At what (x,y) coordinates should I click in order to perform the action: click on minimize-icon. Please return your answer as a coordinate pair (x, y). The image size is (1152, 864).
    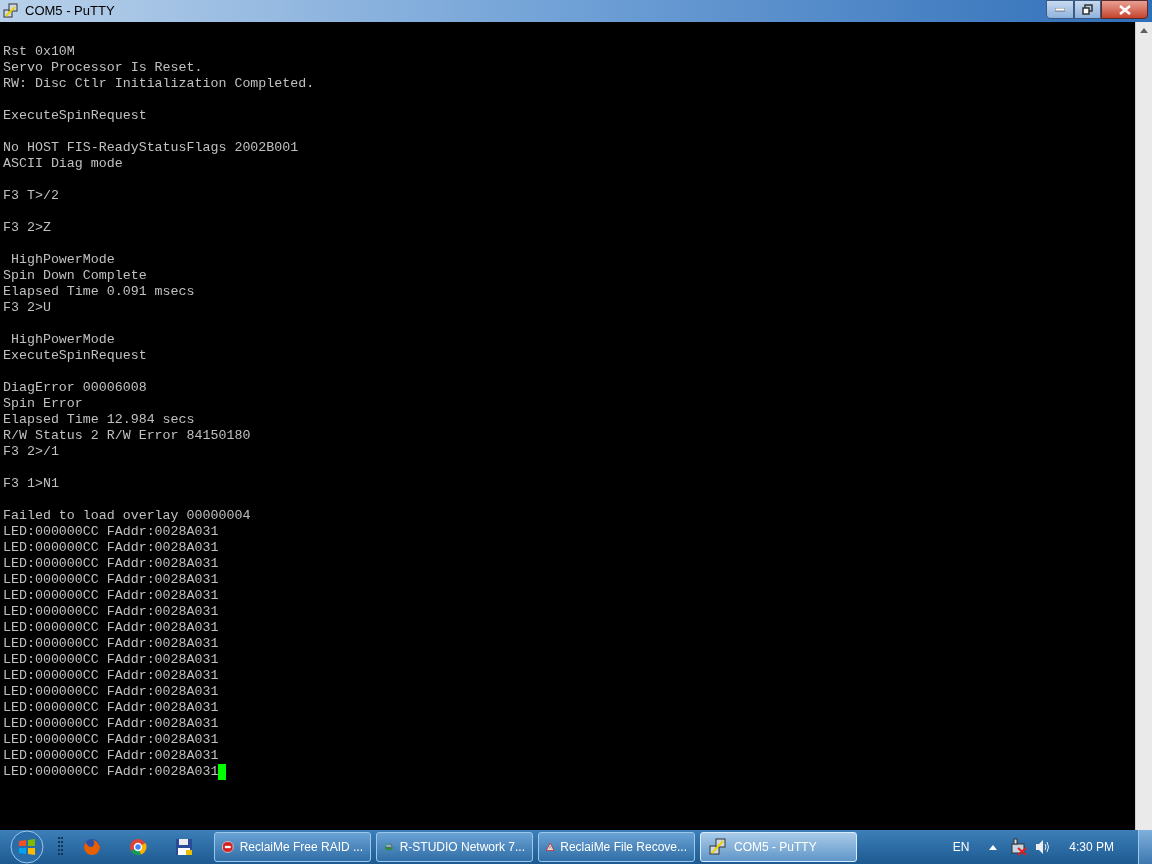
    Looking at the image, I should click on (1060, 9).